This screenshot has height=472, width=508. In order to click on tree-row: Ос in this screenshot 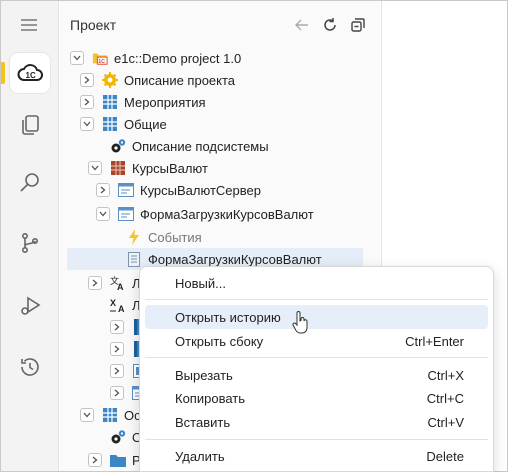, I will do `click(110, 415)`.